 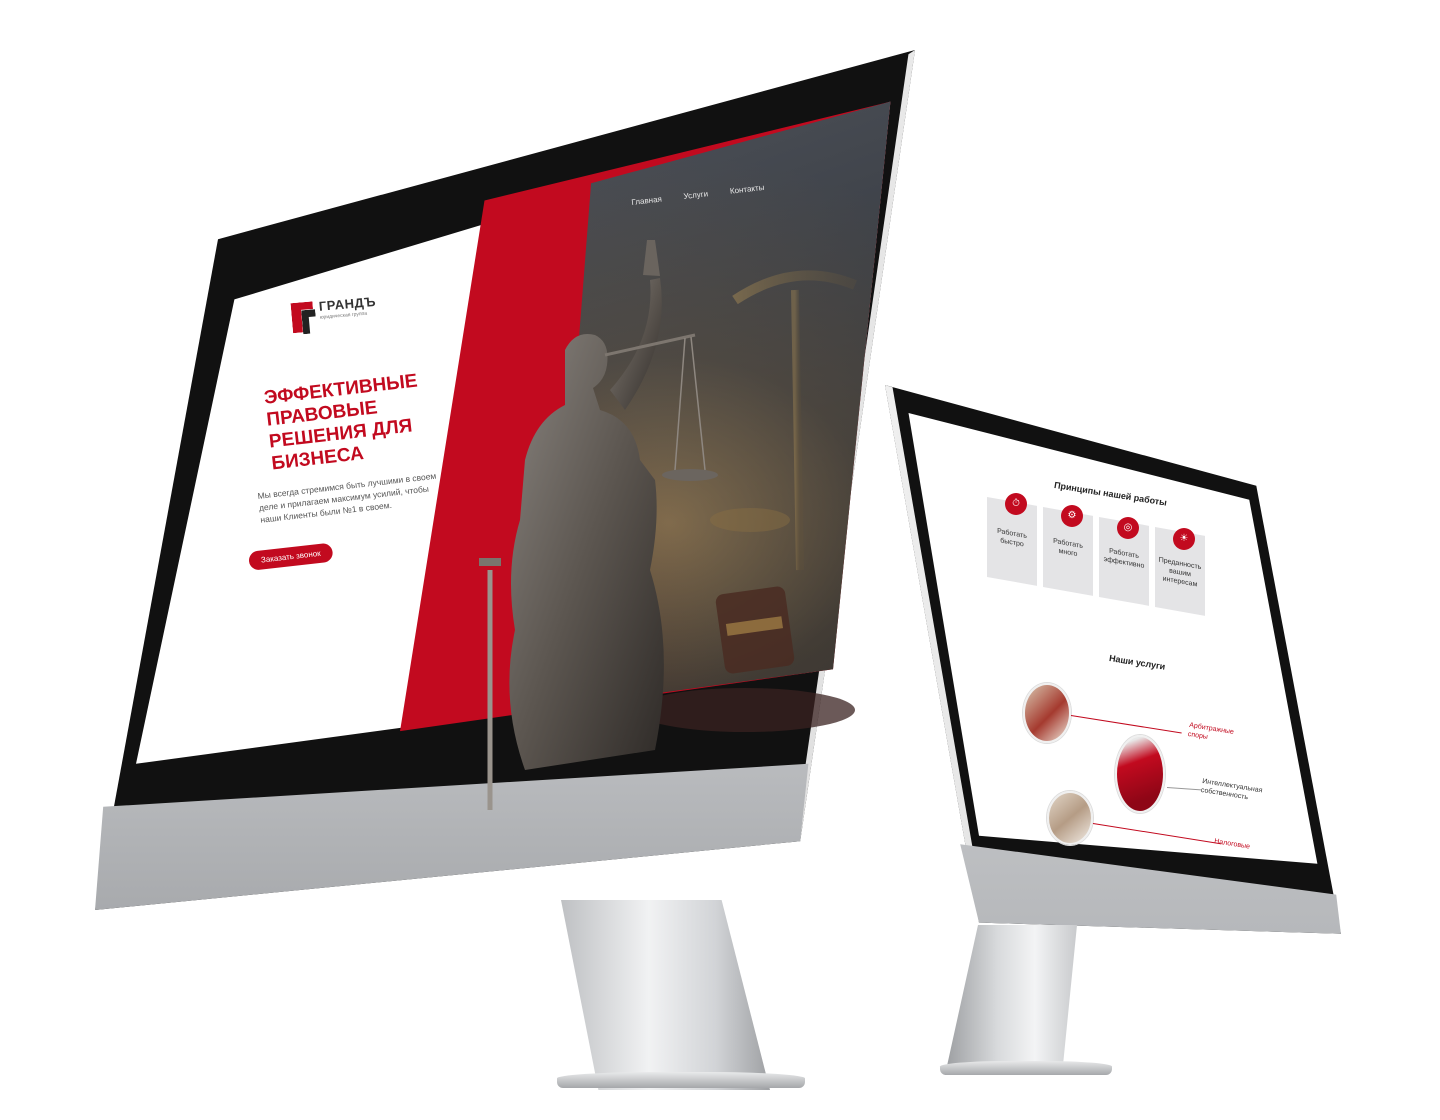 What do you see at coordinates (1016, 504) in the screenshot?
I see `stopwatch-icon: ⏱` at bounding box center [1016, 504].